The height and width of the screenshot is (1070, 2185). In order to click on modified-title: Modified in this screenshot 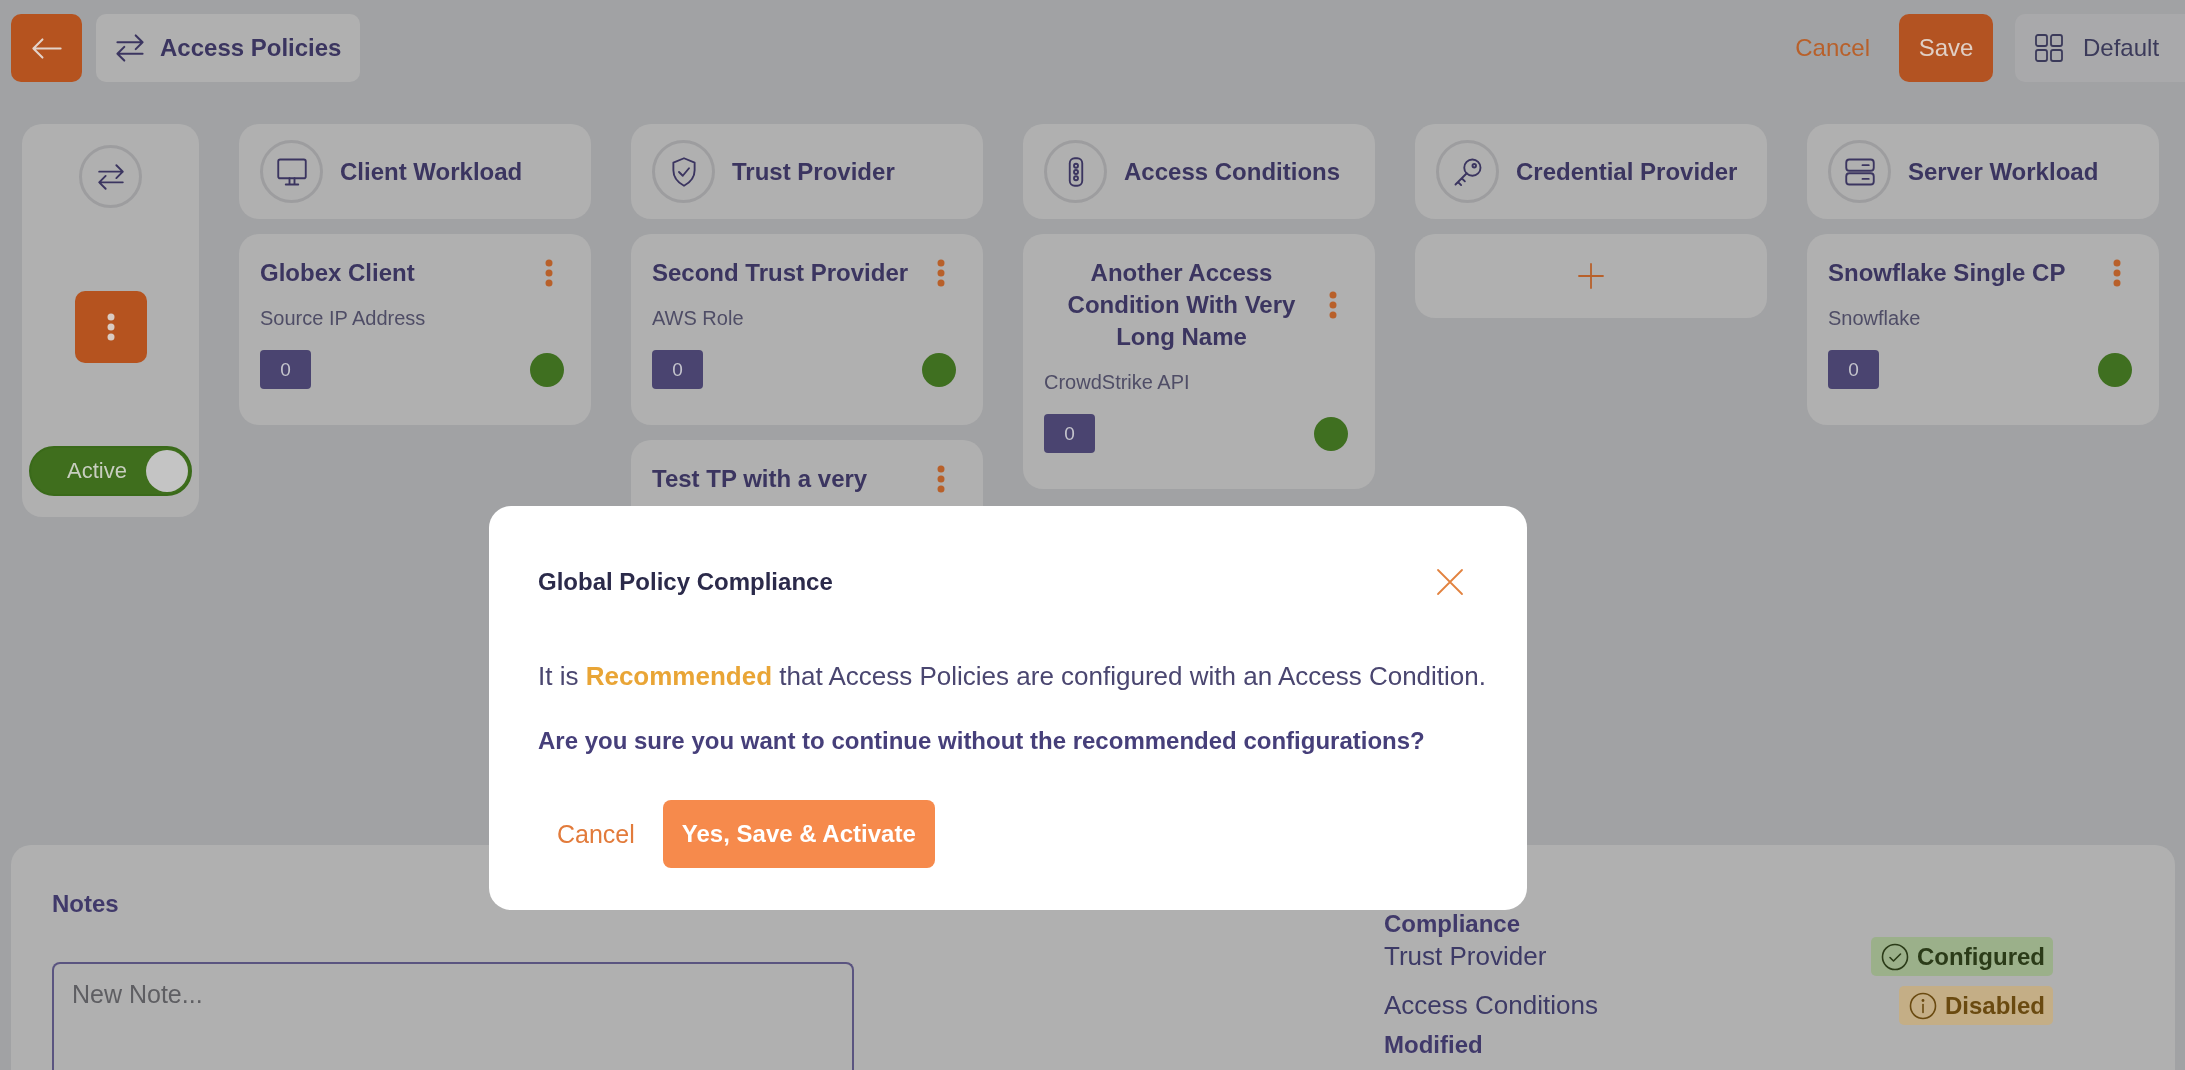, I will do `click(1434, 1045)`.